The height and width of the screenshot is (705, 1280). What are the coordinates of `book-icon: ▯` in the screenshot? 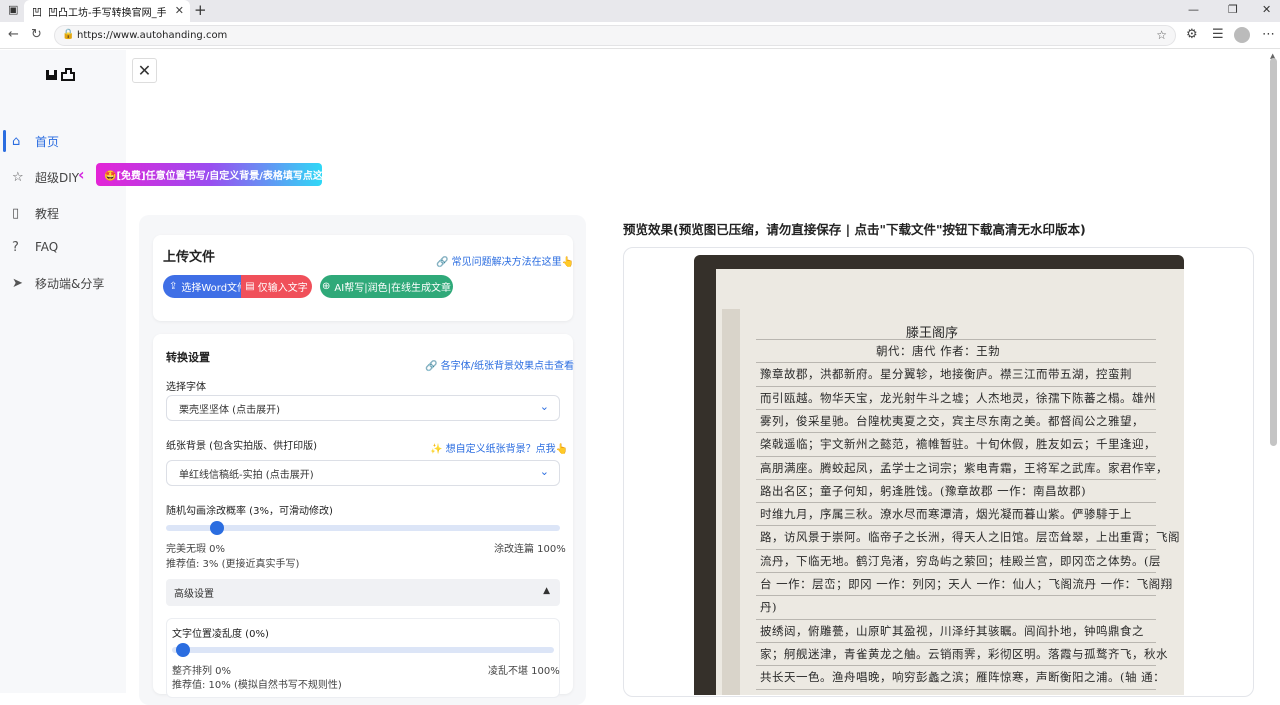 It's located at (16, 213).